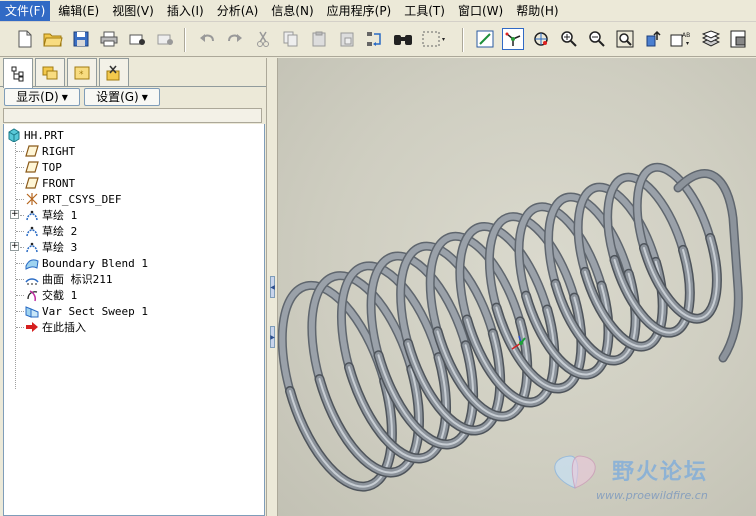 This screenshot has width=756, height=516. What do you see at coordinates (347, 39) in the screenshot?
I see `paste-special-icon` at bounding box center [347, 39].